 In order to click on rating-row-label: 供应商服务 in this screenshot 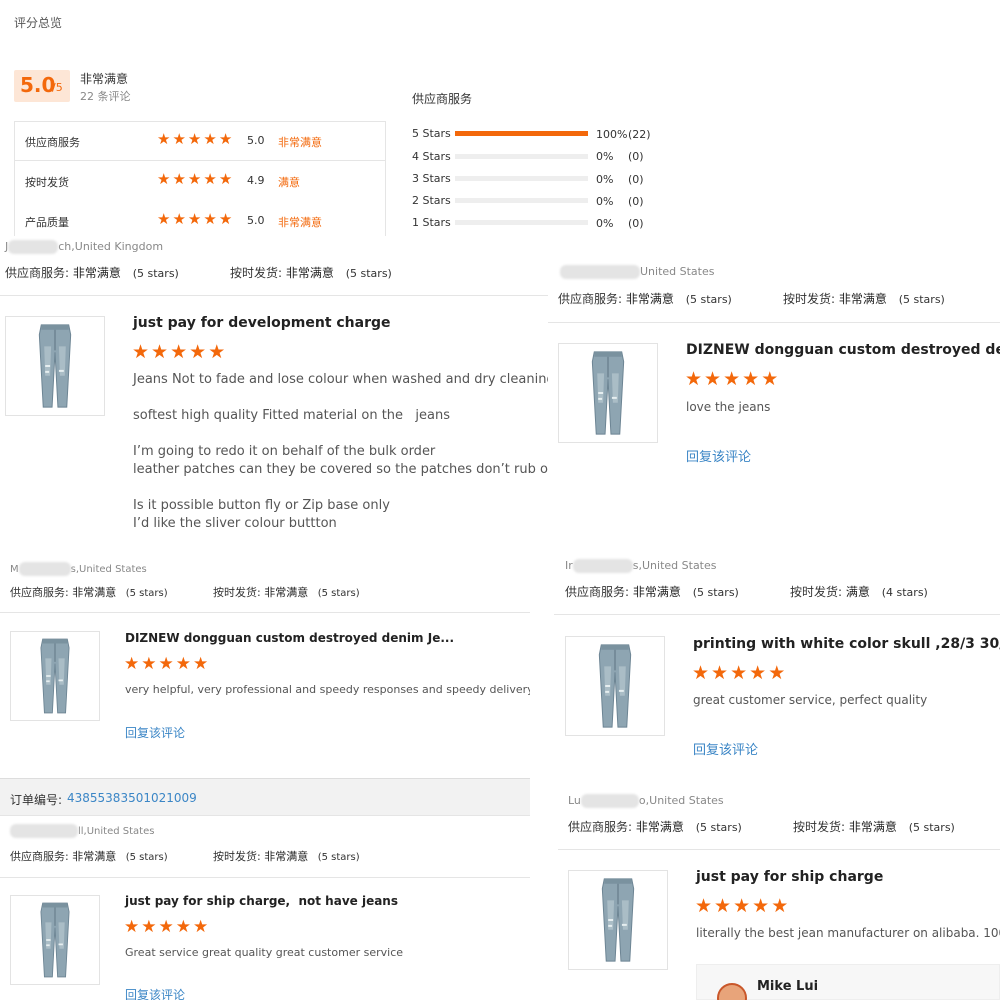, I will do `click(52, 142)`.